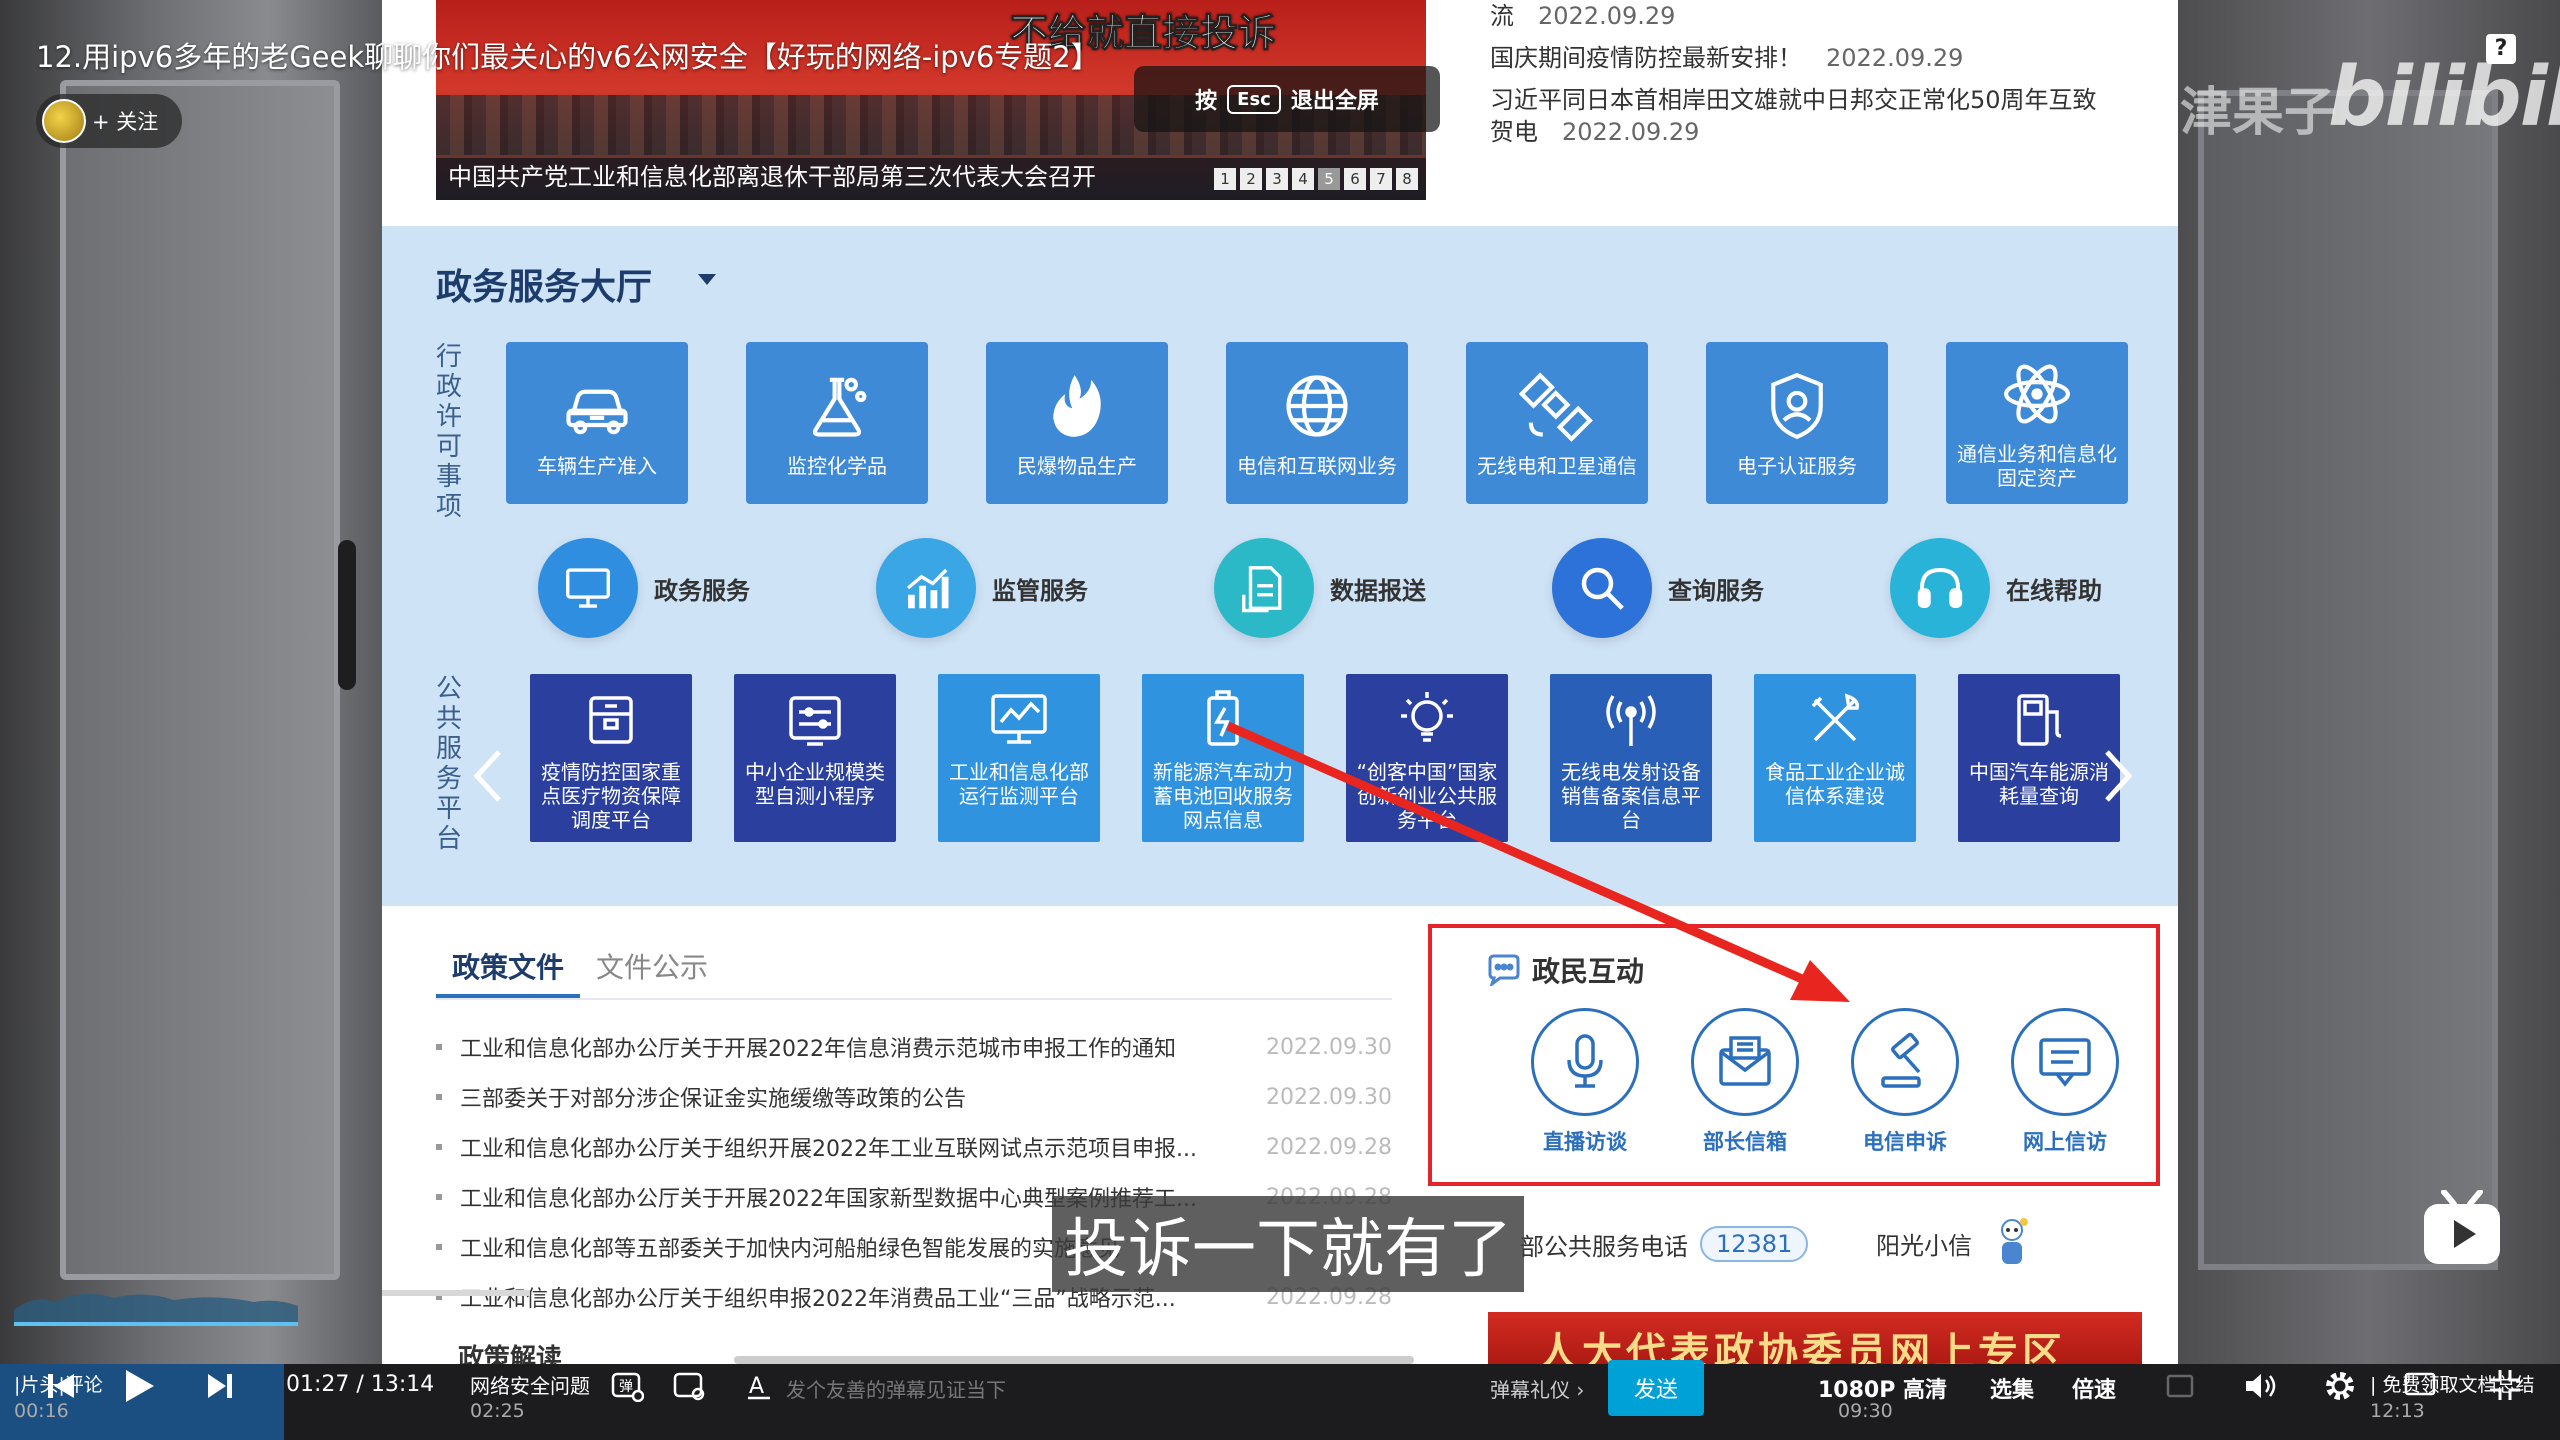 The image size is (2560, 1440). What do you see at coordinates (1754, 1244) in the screenshot?
I see `hotline-number: 12381` at bounding box center [1754, 1244].